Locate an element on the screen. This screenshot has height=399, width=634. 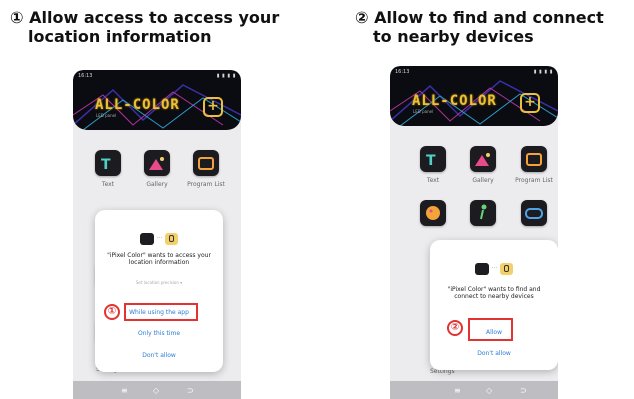
step-2-title-line1: Allow to find and connect is located at coordinates (489, 17).